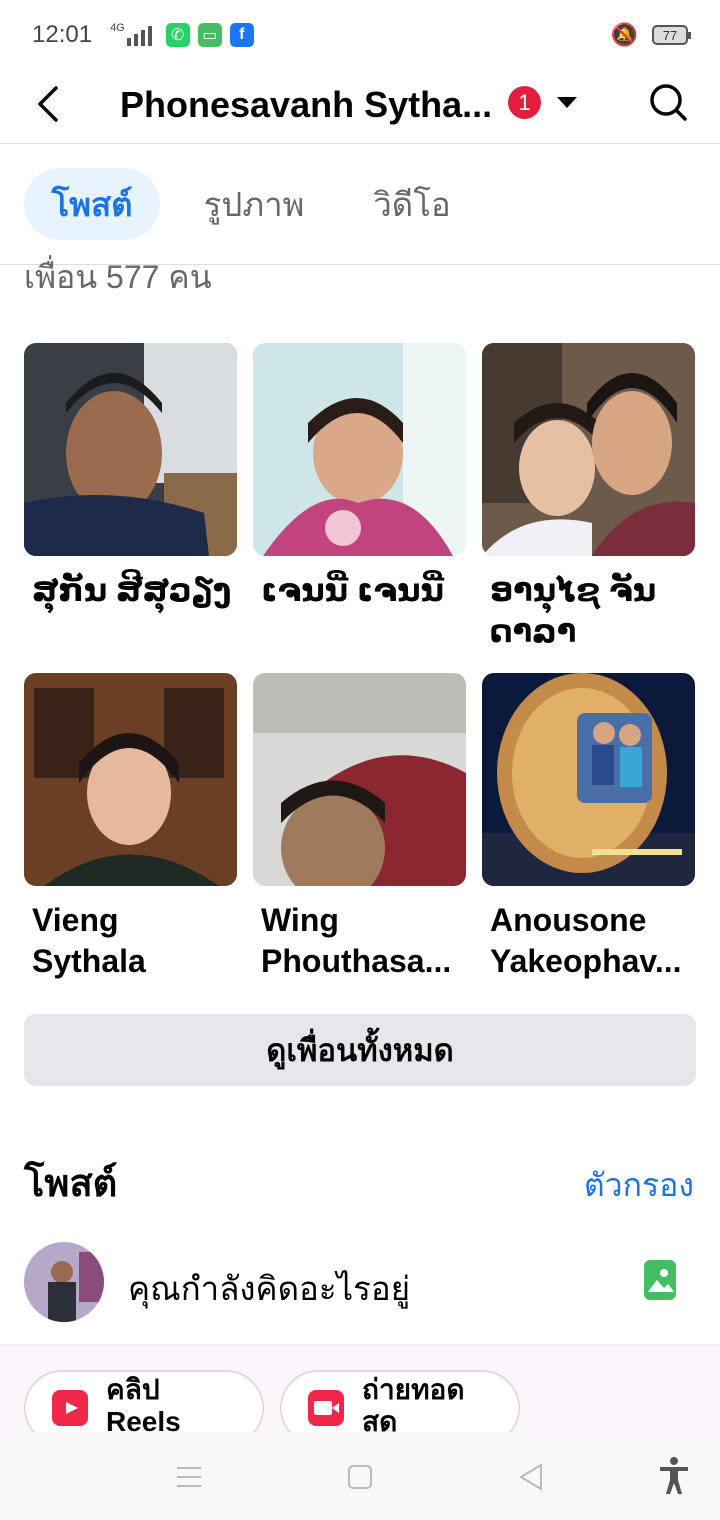 This screenshot has width=720, height=1520. I want to click on friend-name: Vieng Sythala, so click(130, 941).